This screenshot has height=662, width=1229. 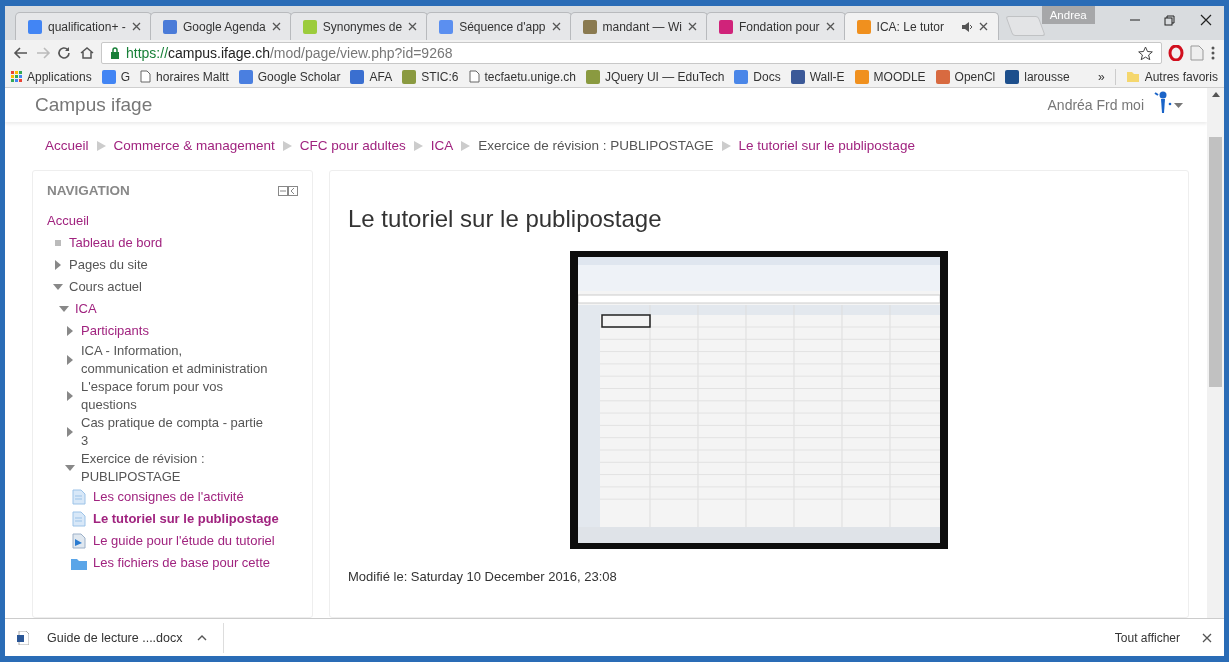 I want to click on navigation-link: Participants, so click(x=115, y=331).